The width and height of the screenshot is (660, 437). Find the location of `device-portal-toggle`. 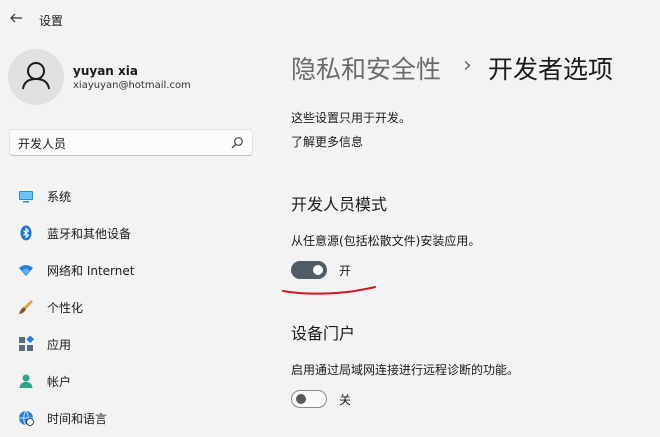

device-portal-toggle is located at coordinates (309, 399).